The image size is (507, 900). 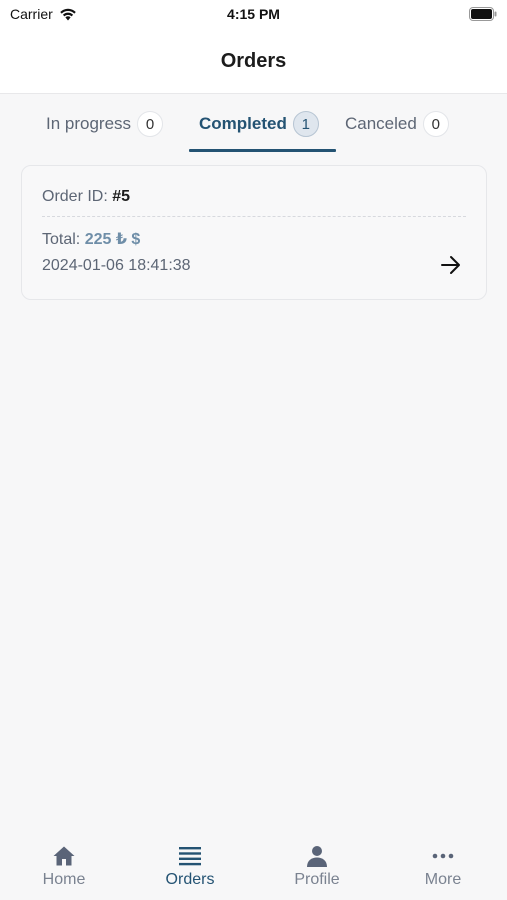 I want to click on order-total-row: Total: 225 ₺ $, so click(x=91, y=239).